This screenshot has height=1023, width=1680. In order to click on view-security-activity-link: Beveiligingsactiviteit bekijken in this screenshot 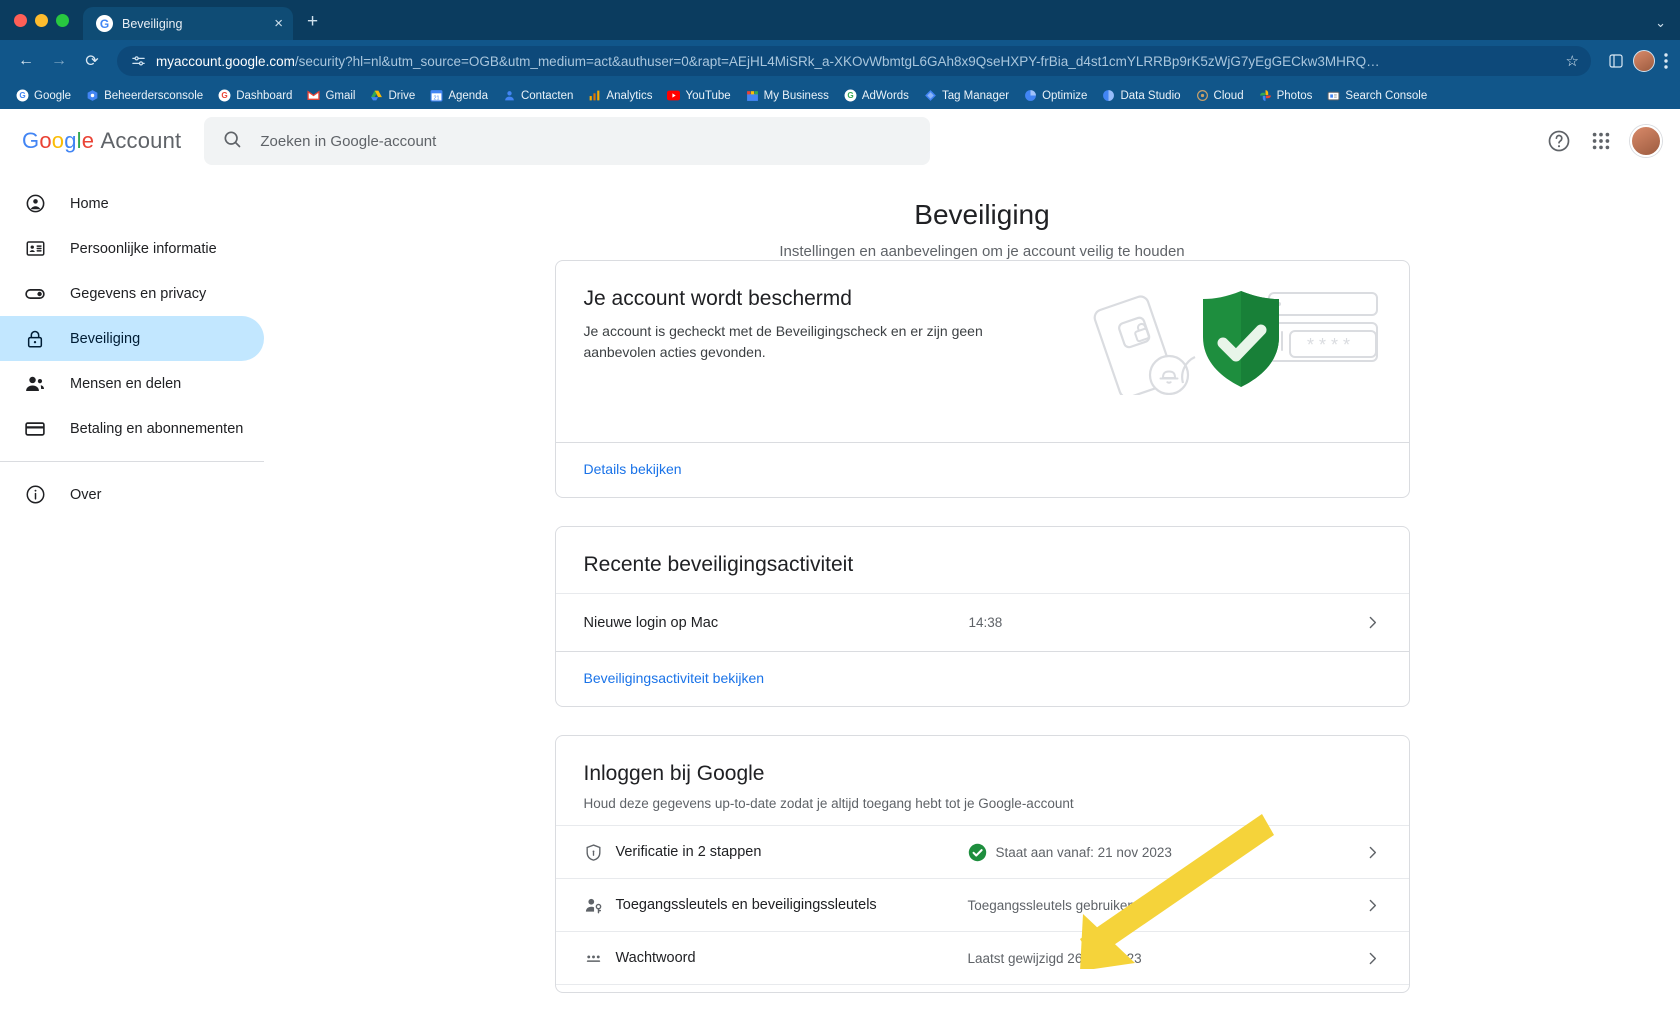, I will do `click(674, 678)`.